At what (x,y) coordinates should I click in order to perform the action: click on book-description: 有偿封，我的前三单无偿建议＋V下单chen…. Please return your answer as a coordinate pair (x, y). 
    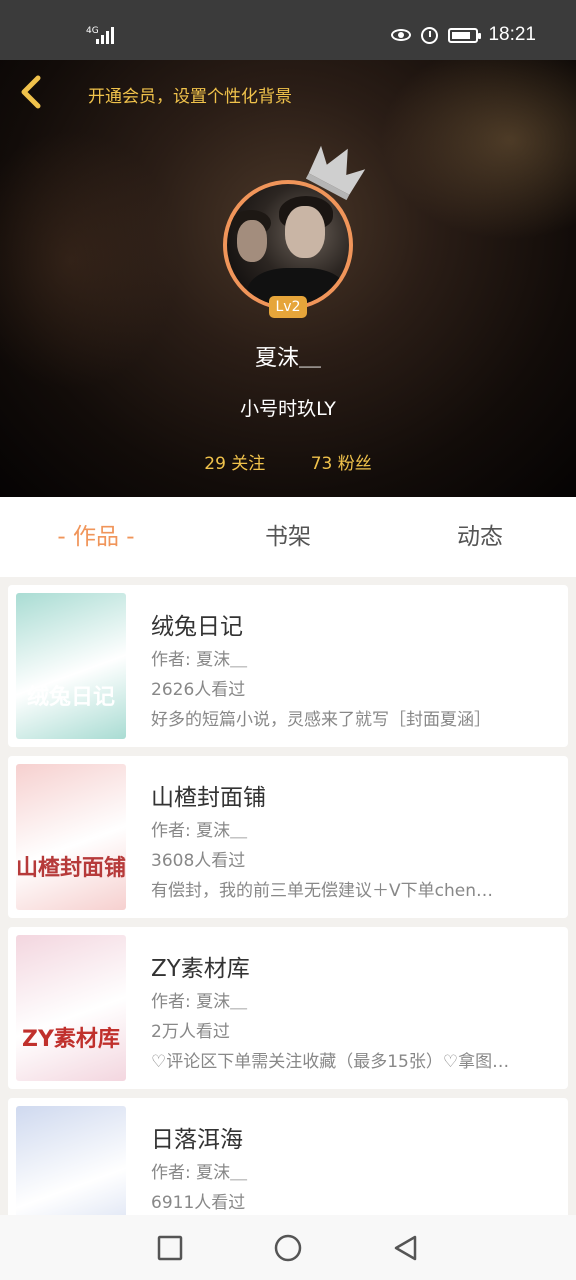
    Looking at the image, I should click on (322, 891).